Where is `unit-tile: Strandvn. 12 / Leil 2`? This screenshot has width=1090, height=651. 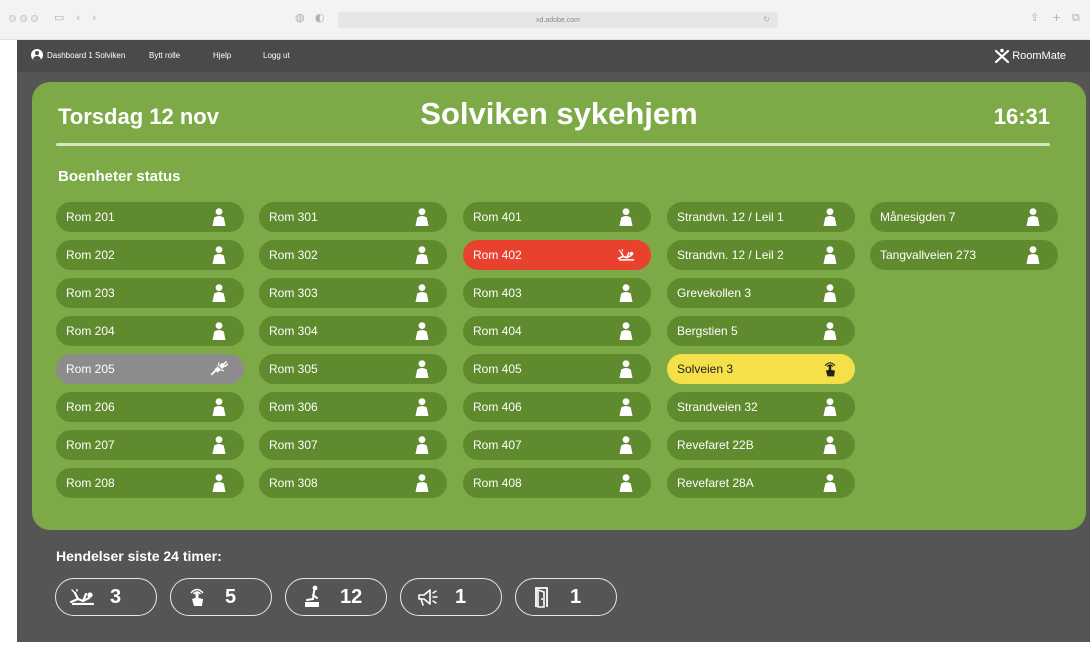 unit-tile: Strandvn. 12 / Leil 2 is located at coordinates (761, 255).